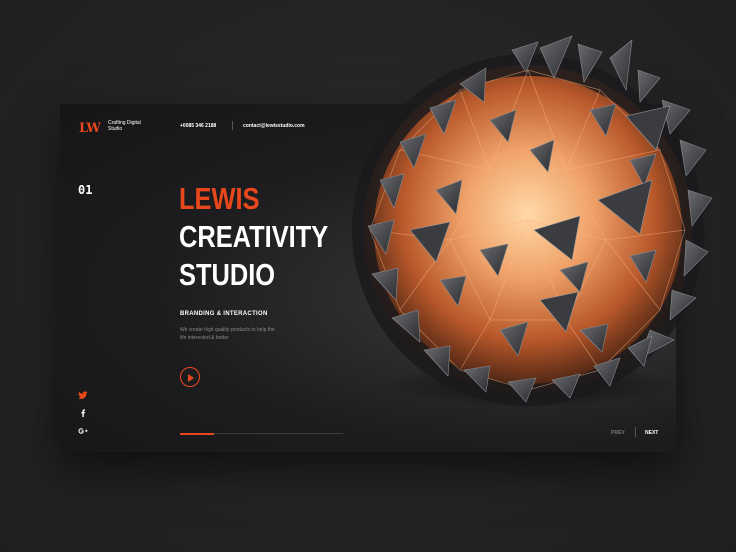 The width and height of the screenshot is (736, 552). Describe the element at coordinates (83, 431) in the screenshot. I see `google-plus-icon` at that location.